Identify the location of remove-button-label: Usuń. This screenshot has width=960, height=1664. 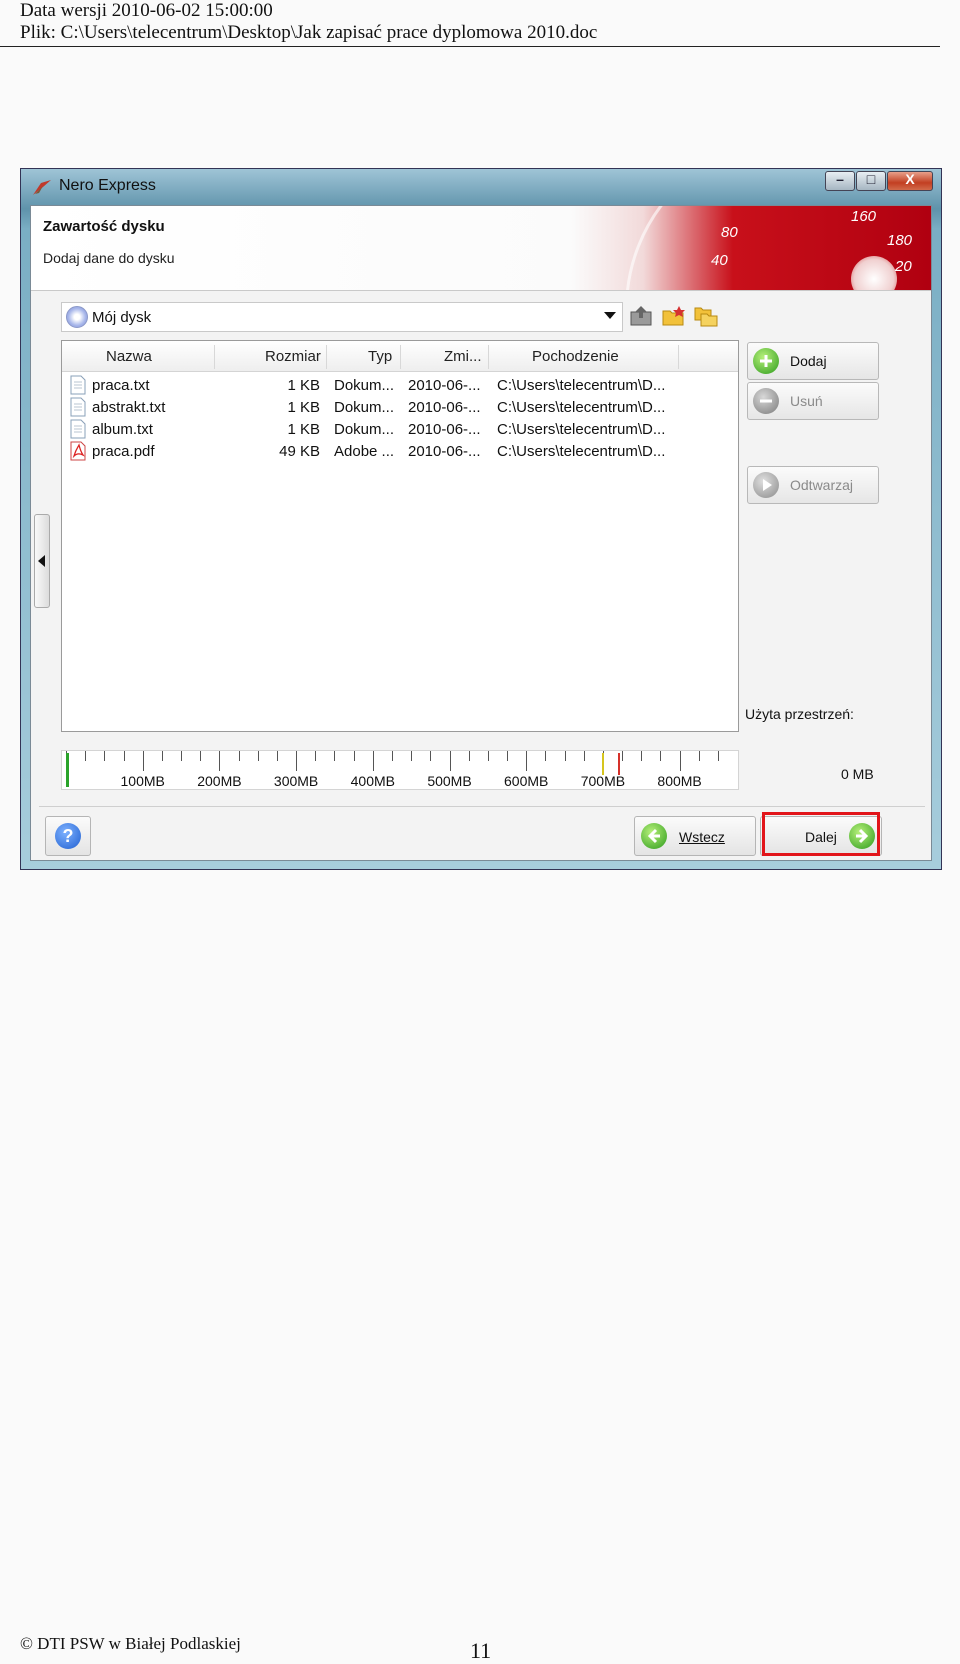
(806, 401).